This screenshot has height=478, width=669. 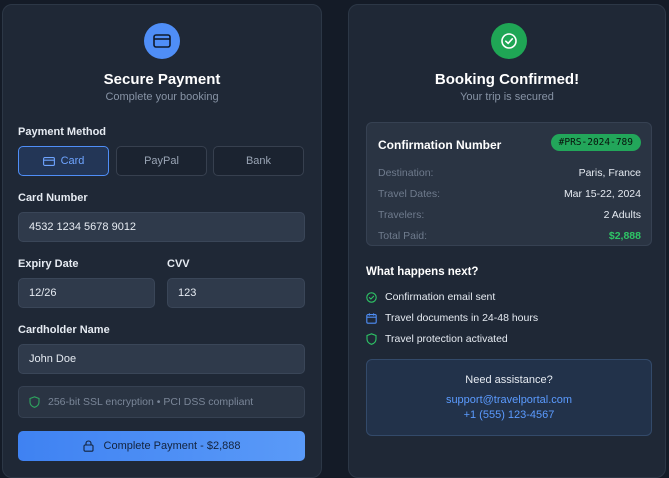 I want to click on cvv-label: CVV, so click(x=178, y=264).